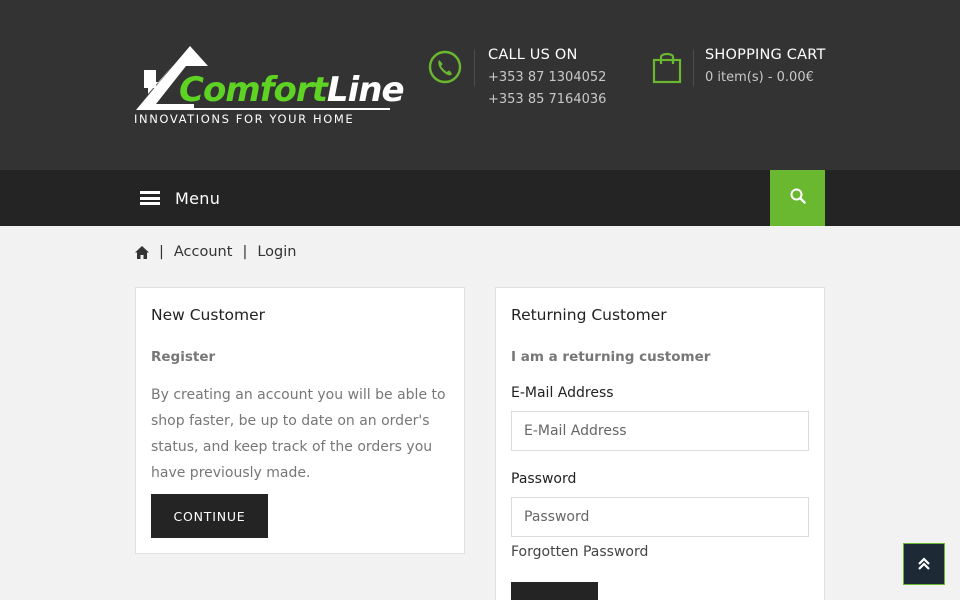 Image resolution: width=960 pixels, height=600 pixels. What do you see at coordinates (208, 315) in the screenshot?
I see `new-customer-heading: New Customer` at bounding box center [208, 315].